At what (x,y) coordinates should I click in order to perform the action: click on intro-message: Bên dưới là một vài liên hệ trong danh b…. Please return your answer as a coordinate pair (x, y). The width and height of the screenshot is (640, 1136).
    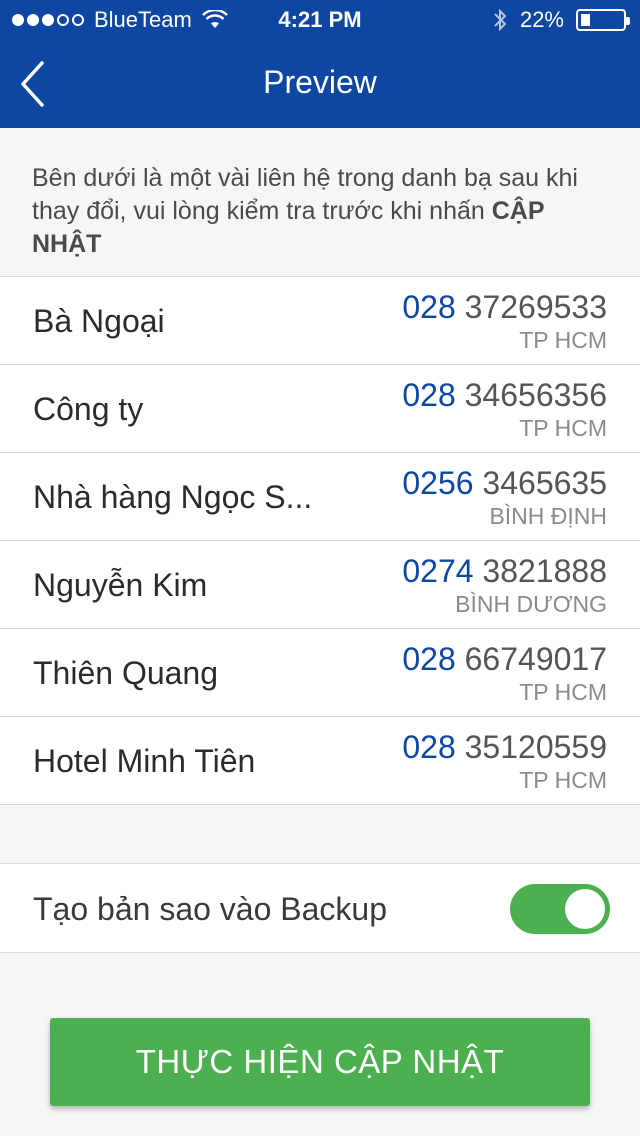
    Looking at the image, I should click on (320, 202).